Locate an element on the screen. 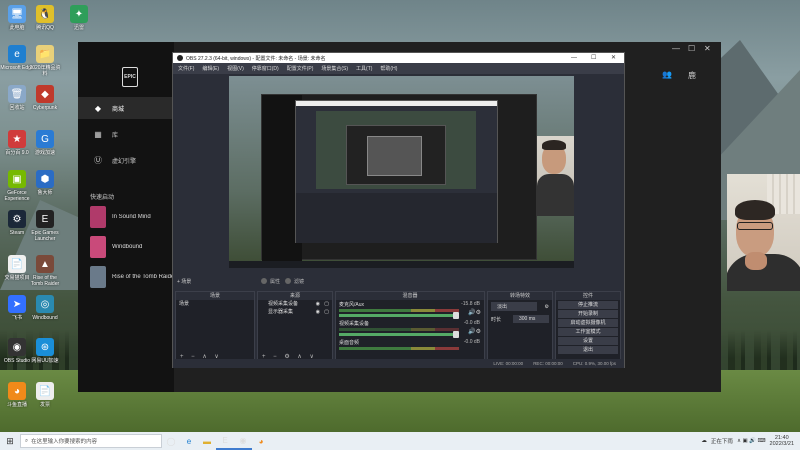  duration-input: 300 ms is located at coordinates (531, 319).